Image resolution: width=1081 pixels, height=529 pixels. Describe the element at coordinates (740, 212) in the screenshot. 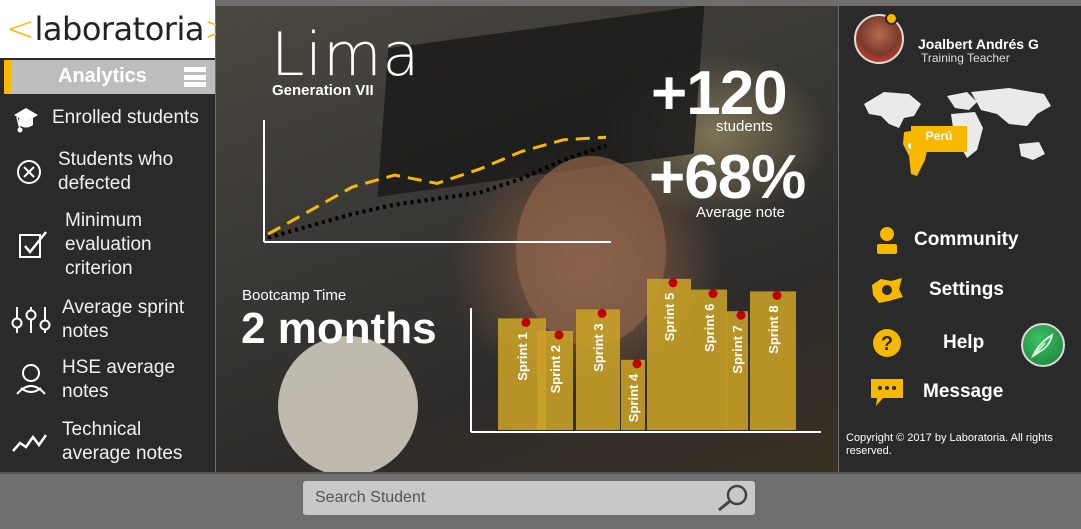

I see `average-note-label: Average note` at that location.